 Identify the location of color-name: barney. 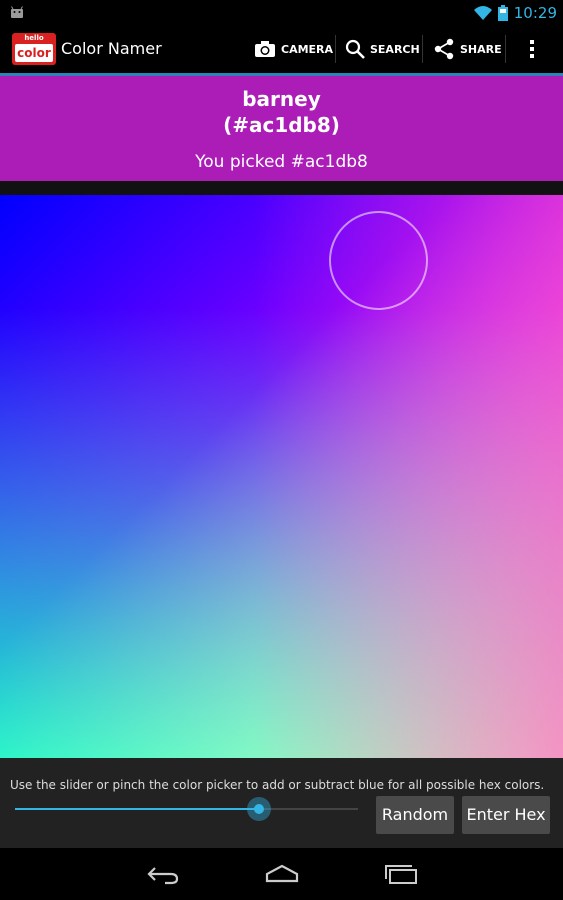
(281, 99).